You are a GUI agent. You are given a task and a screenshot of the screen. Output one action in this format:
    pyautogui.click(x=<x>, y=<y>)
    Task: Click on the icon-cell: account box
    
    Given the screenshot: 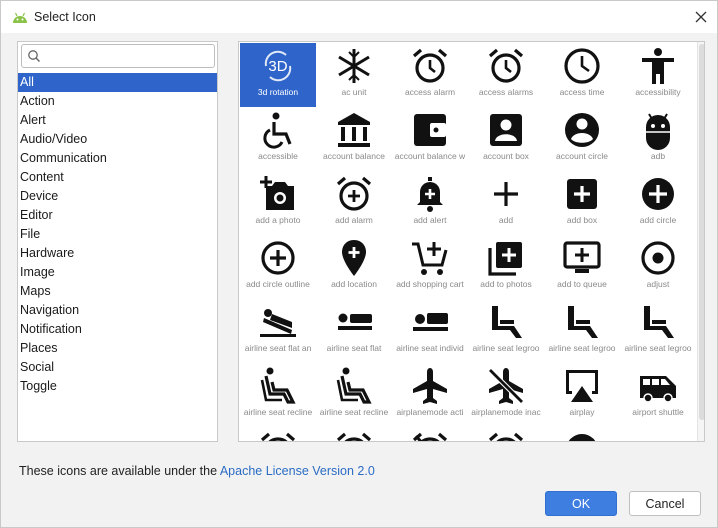 What is the action you would take?
    pyautogui.click(x=506, y=139)
    